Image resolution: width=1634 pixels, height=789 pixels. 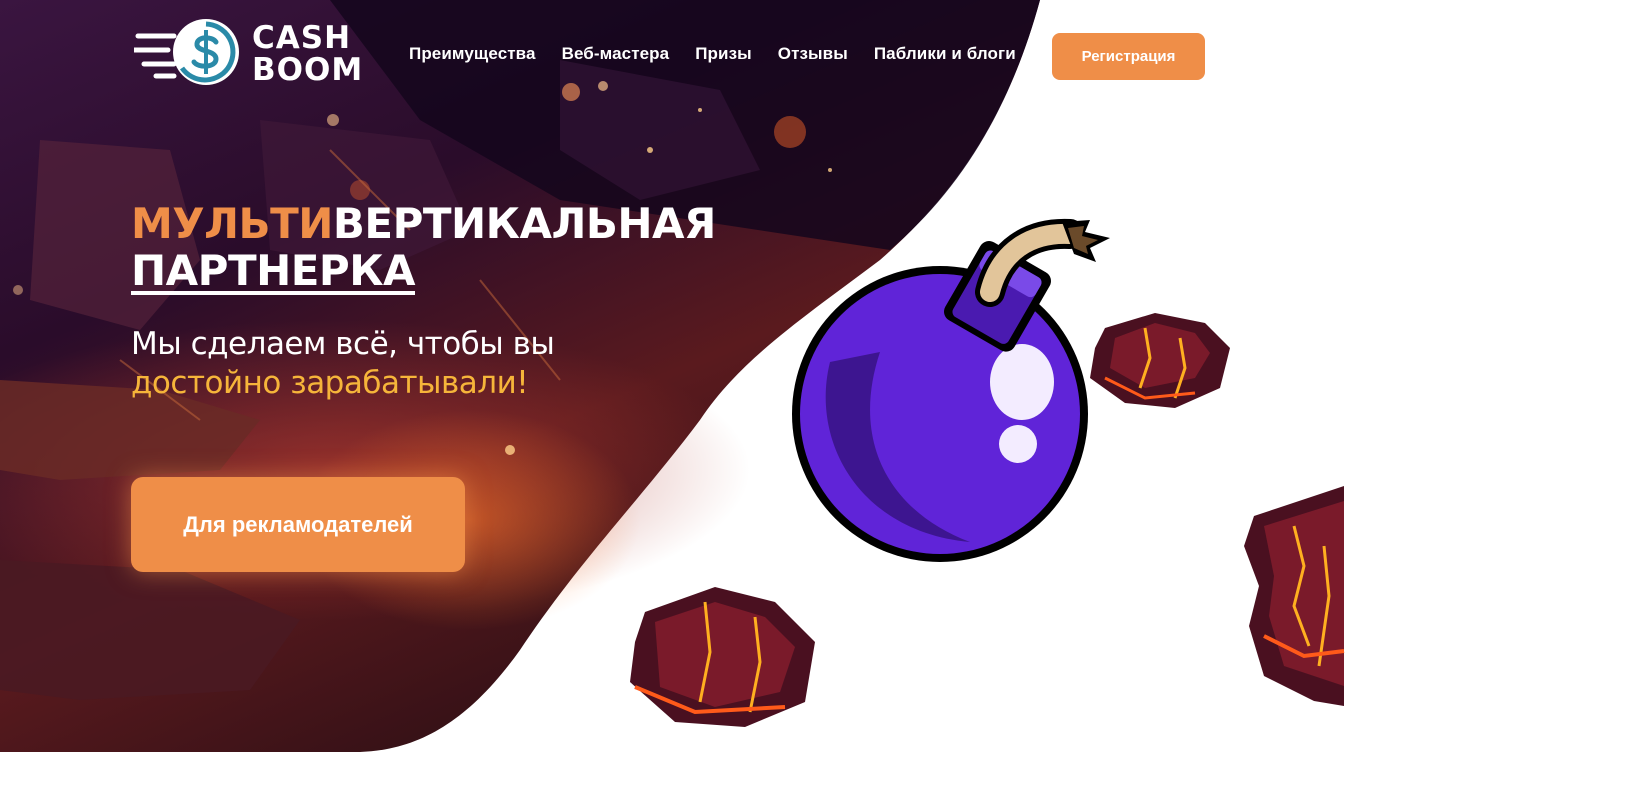 What do you see at coordinates (232, 223) in the screenshot?
I see `hero-title-accent: МУЛЬТИ` at bounding box center [232, 223].